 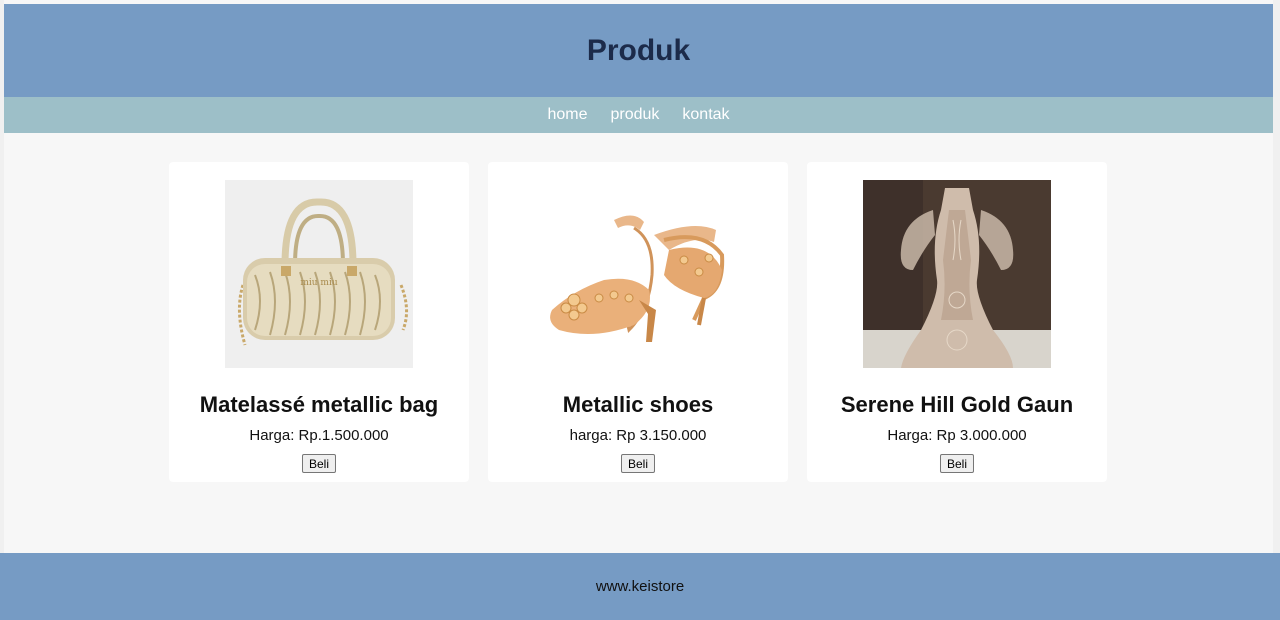 I want to click on product-name: Metallic shoes, so click(x=638, y=404).